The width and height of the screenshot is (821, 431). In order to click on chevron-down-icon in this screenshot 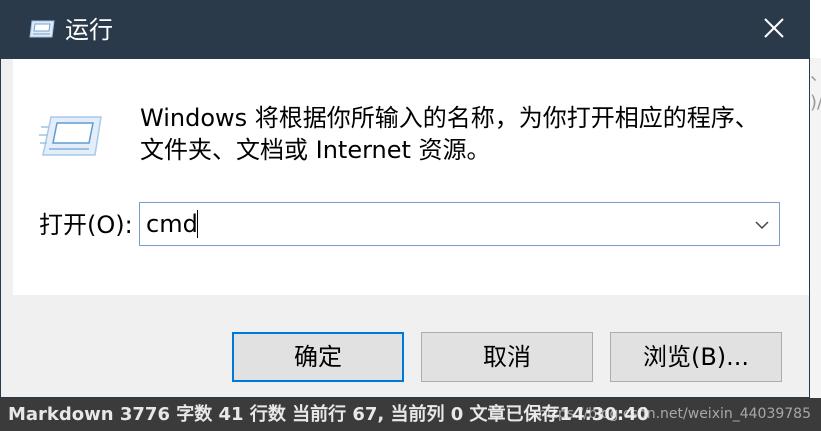, I will do `click(762, 224)`.